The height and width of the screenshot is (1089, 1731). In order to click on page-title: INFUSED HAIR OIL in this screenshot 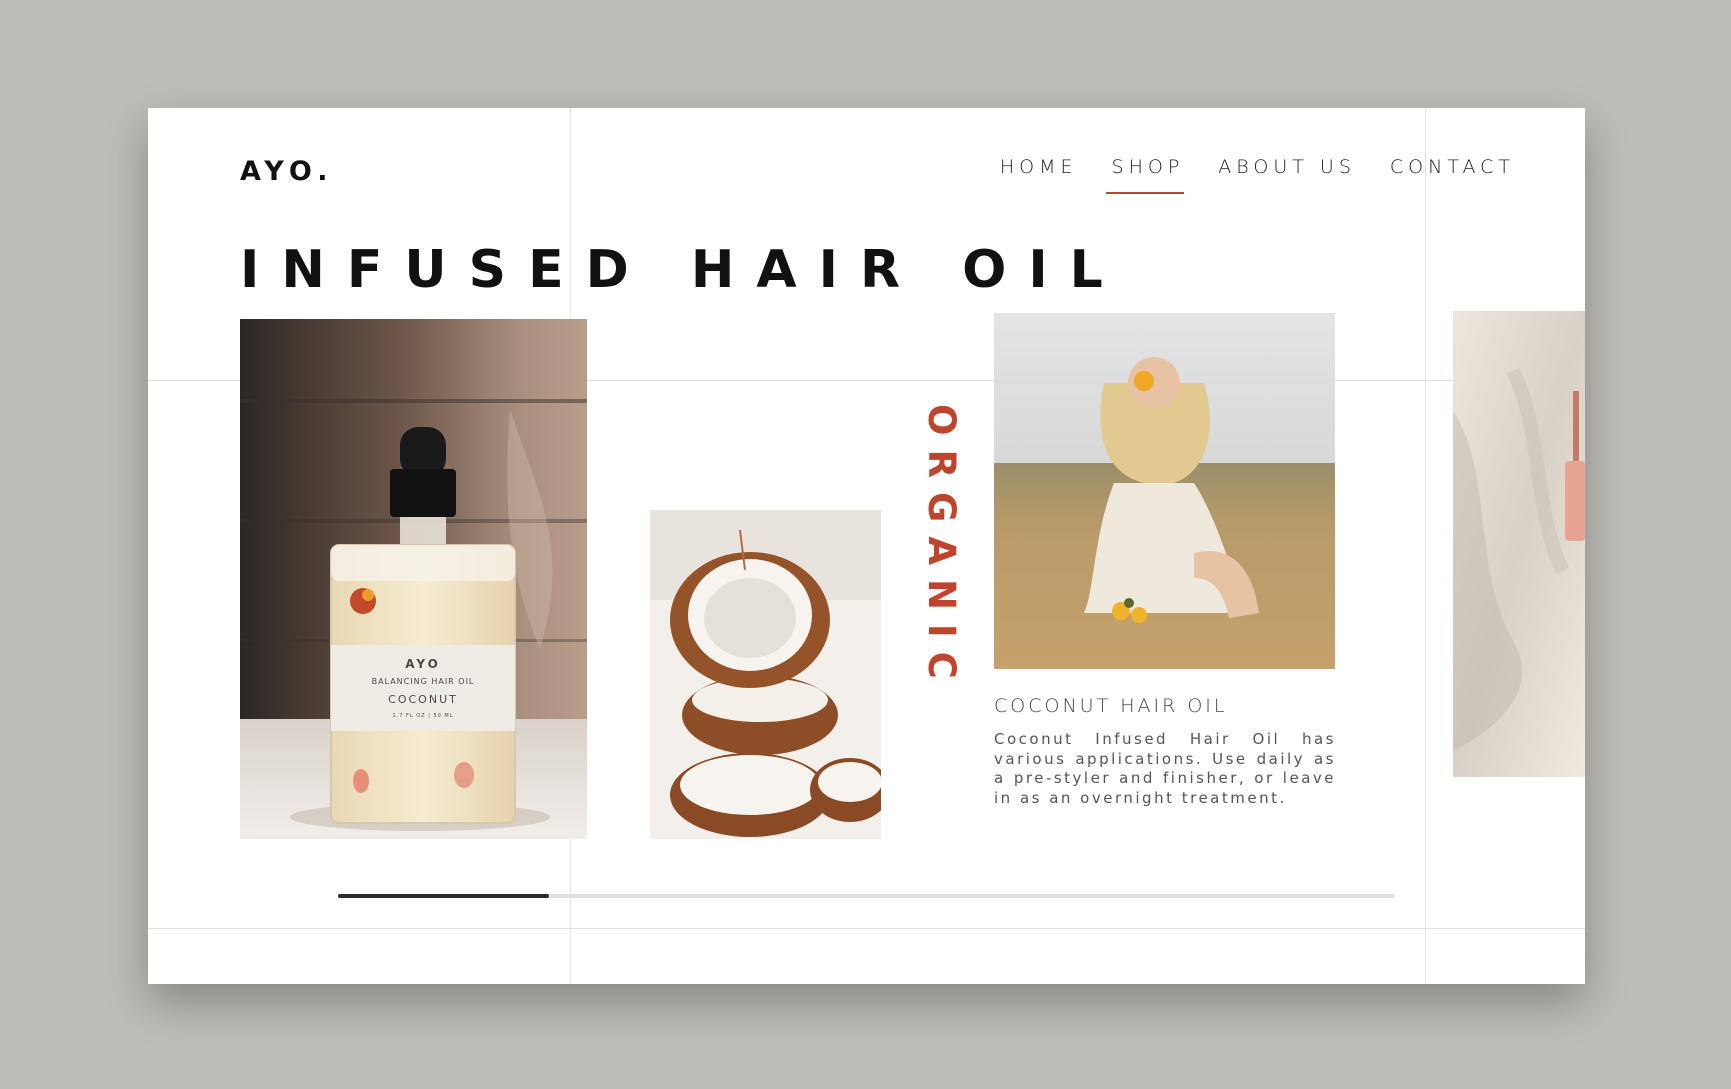, I will do `click(682, 270)`.